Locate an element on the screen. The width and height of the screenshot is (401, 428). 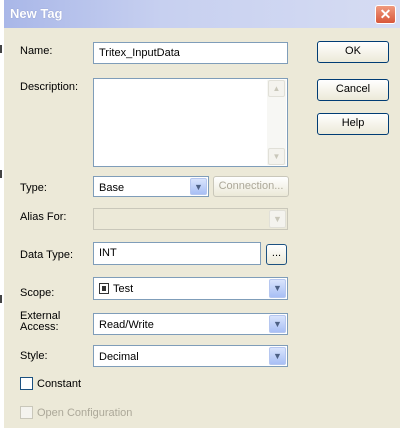
name-label: Name: is located at coordinates (36, 51).